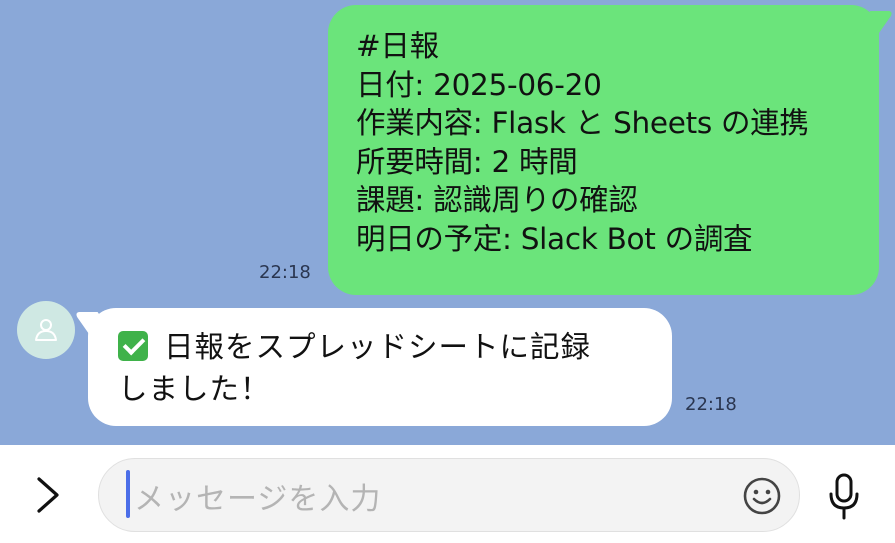  What do you see at coordinates (762, 496) in the screenshot?
I see `smiley-icon` at bounding box center [762, 496].